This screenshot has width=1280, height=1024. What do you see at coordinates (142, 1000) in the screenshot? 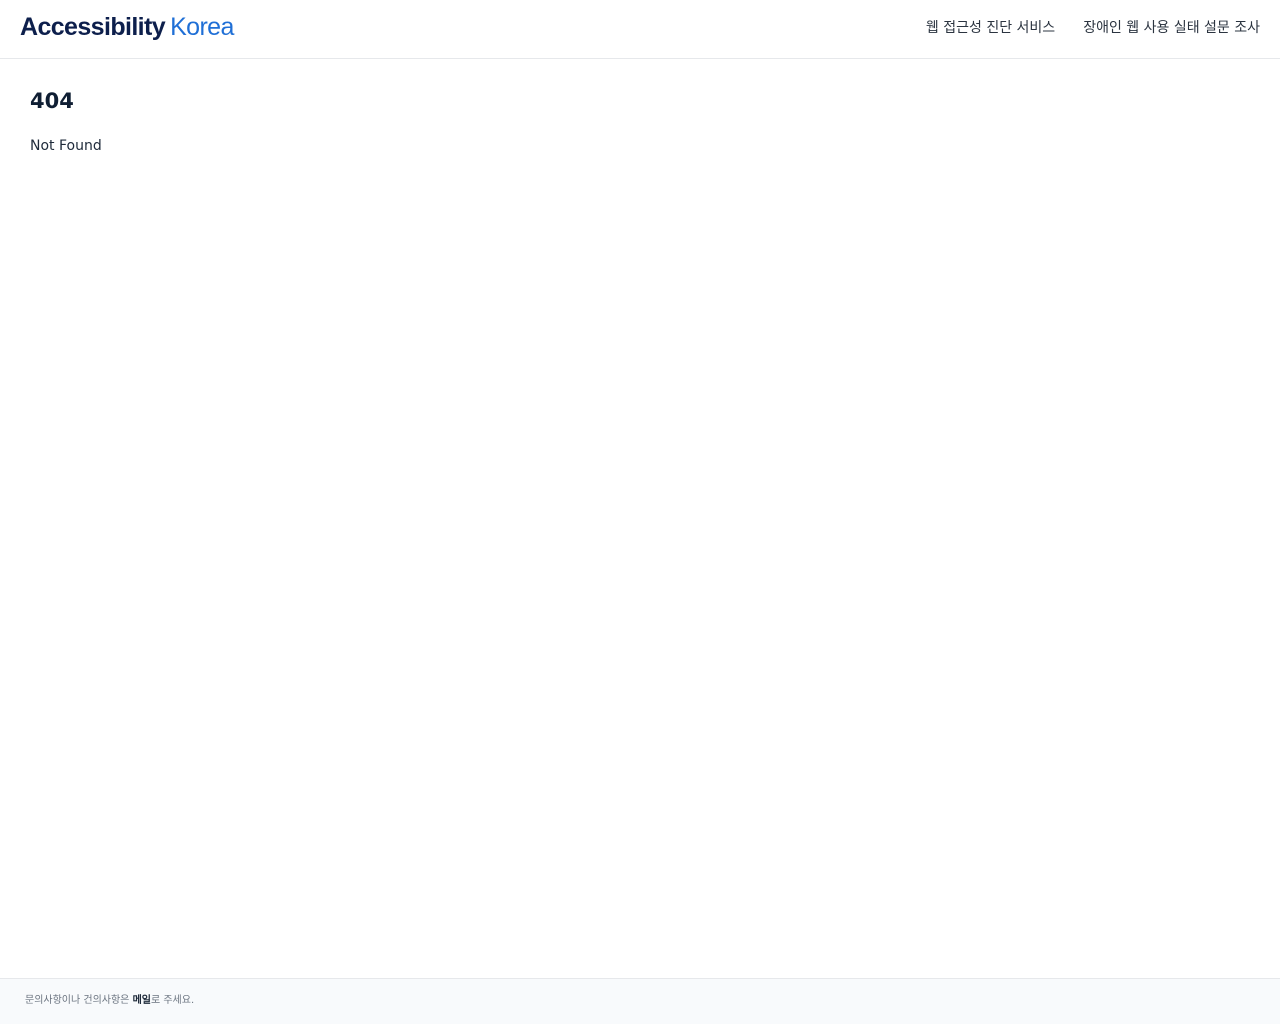
I see `footer-email-link: 메일` at bounding box center [142, 1000].